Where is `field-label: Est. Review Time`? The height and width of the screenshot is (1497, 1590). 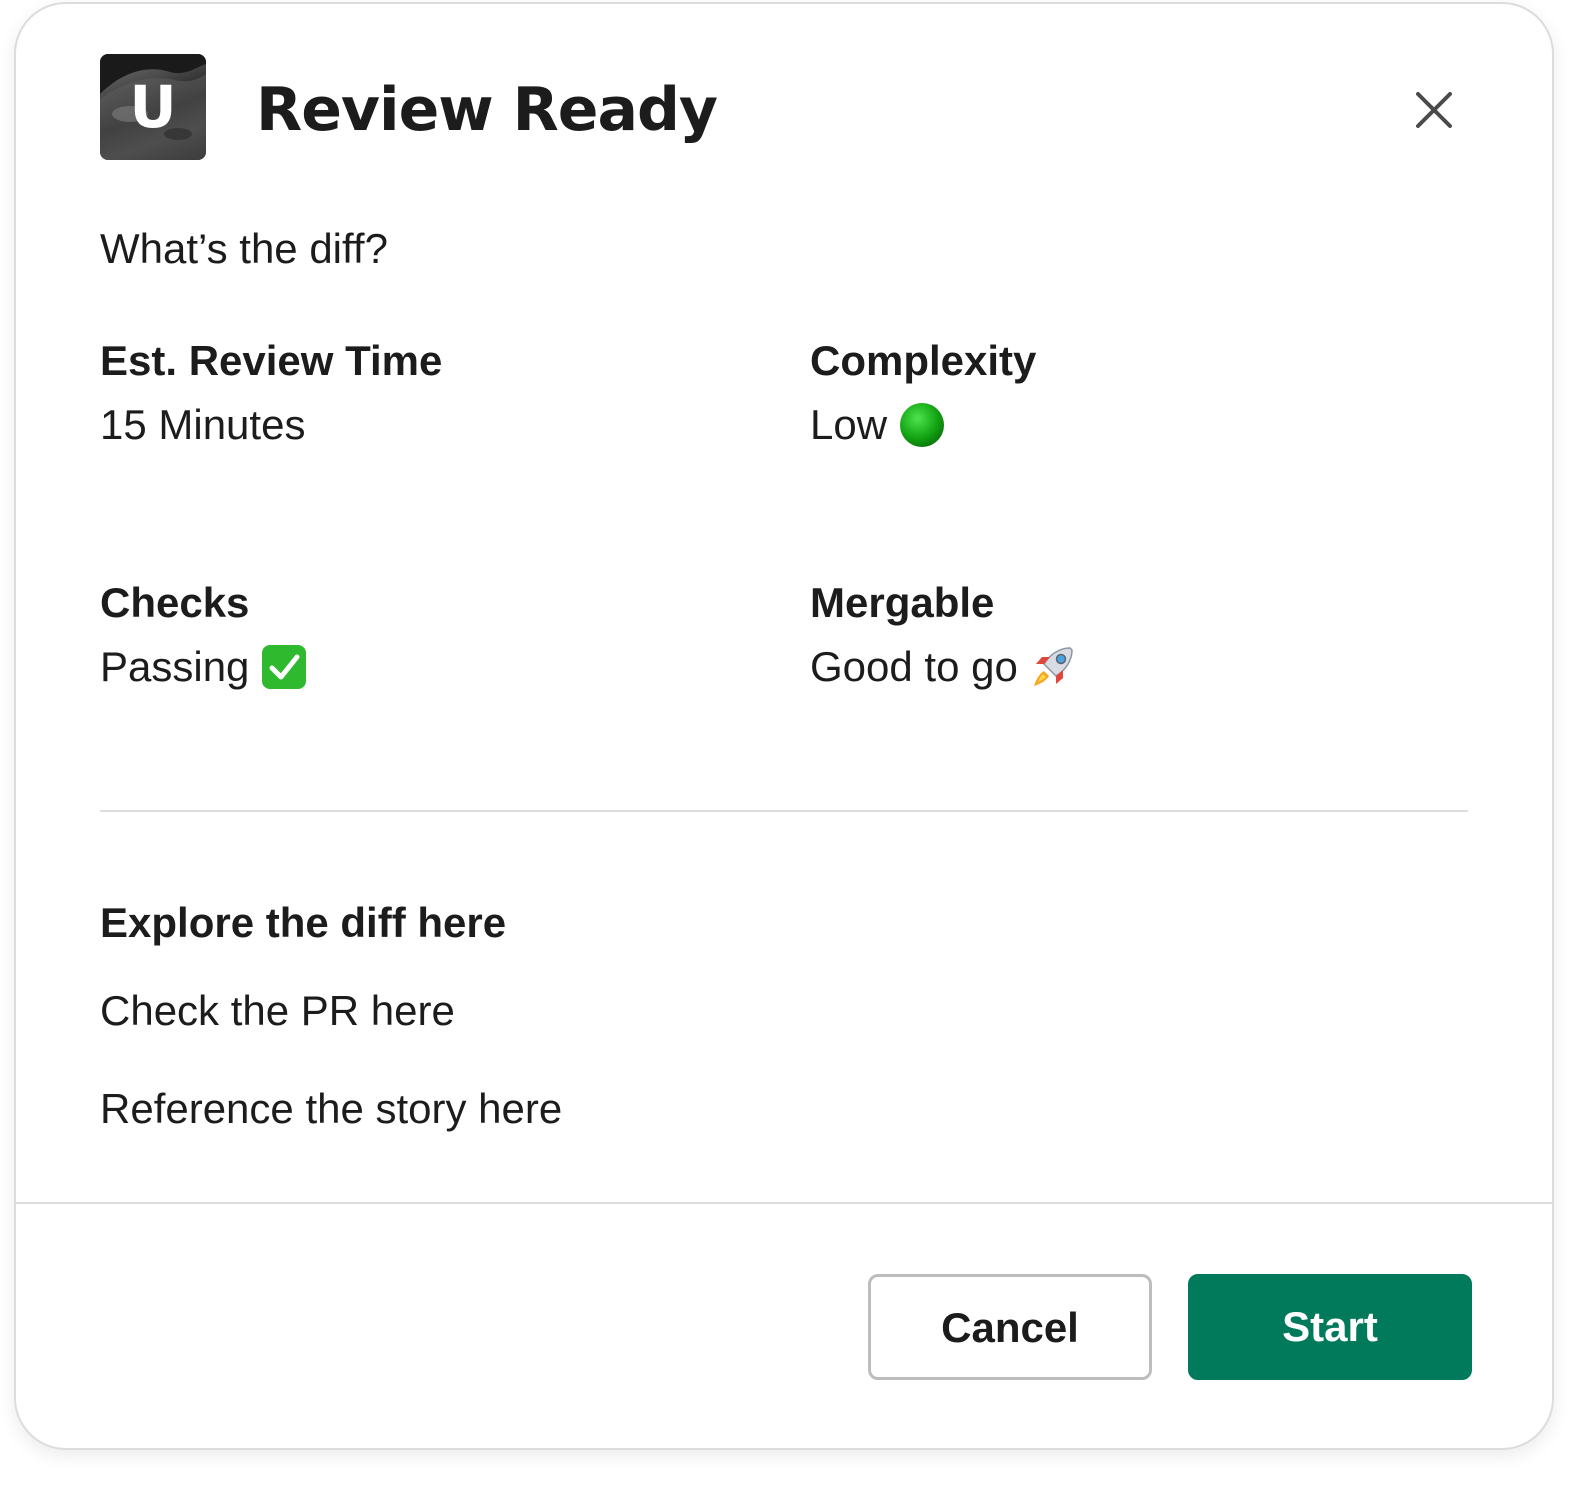 field-label: Est. Review Time is located at coordinates (271, 360).